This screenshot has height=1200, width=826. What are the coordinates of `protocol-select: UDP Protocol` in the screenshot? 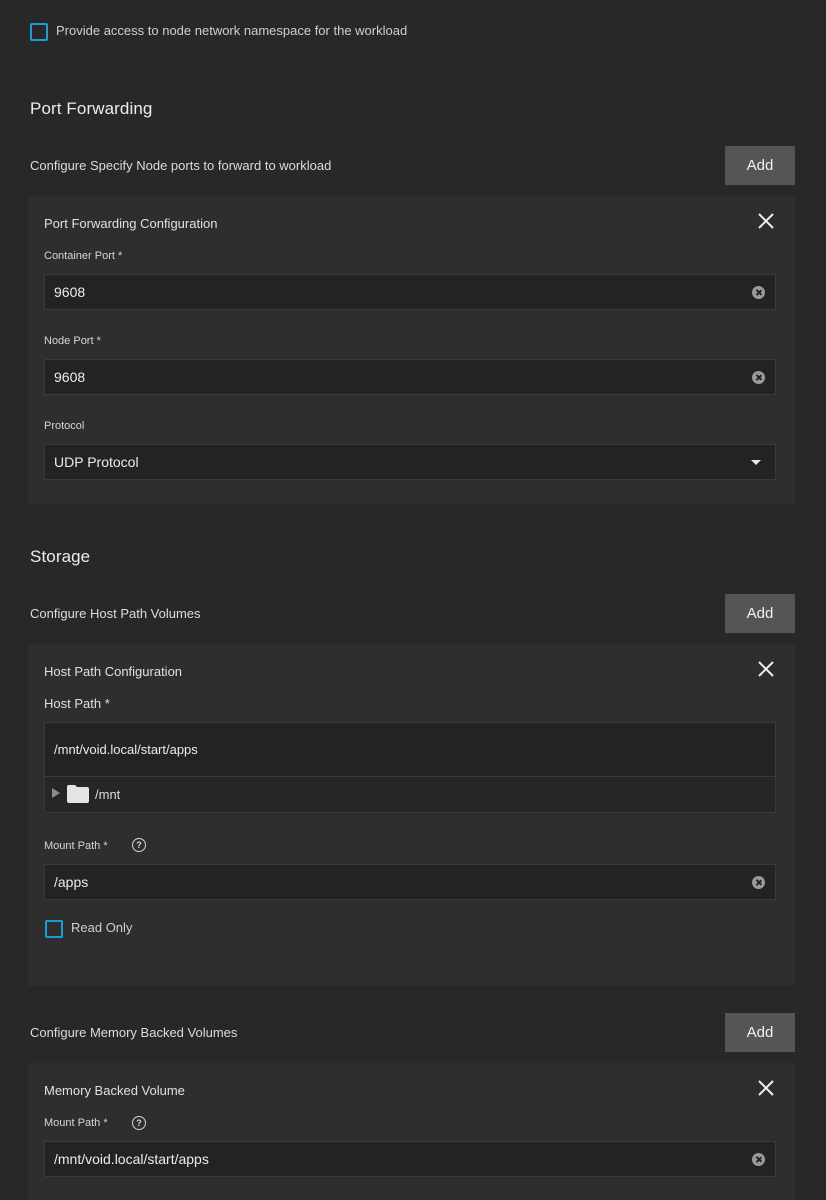 It's located at (410, 462).